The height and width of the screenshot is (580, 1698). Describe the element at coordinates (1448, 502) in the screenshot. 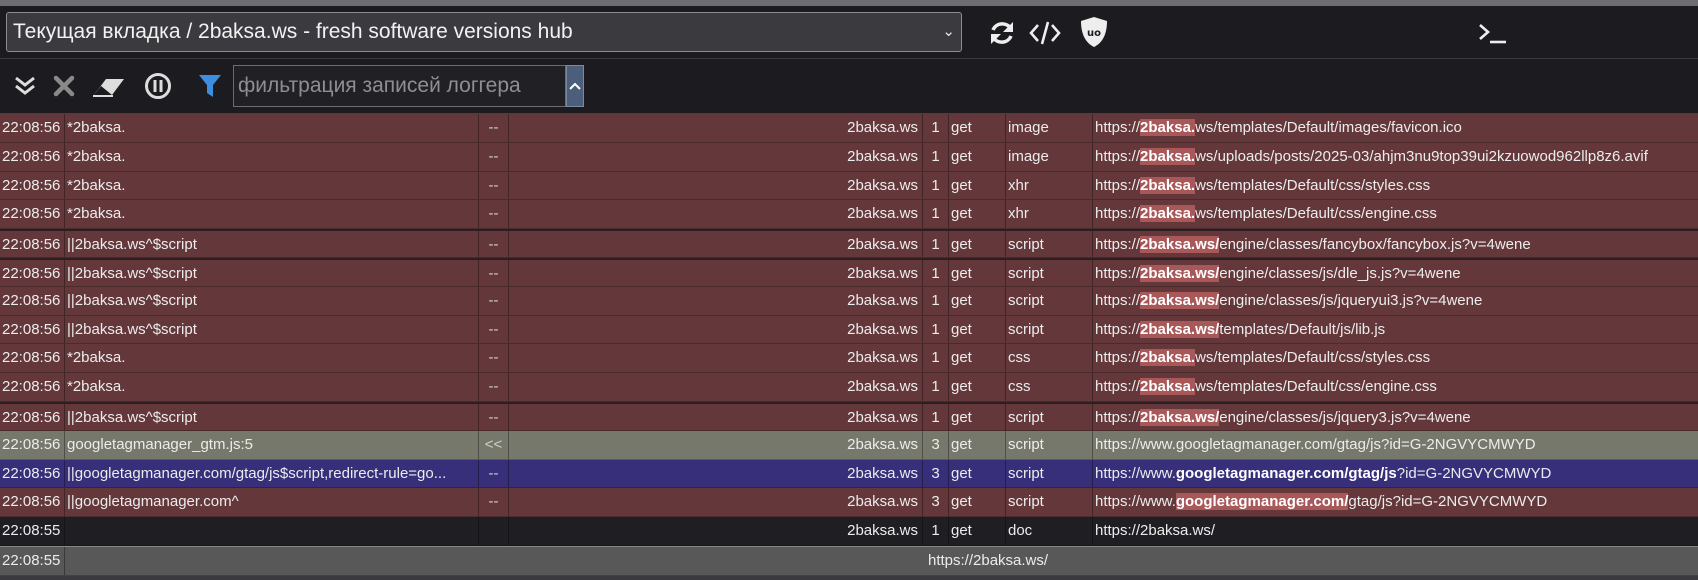

I see `url-suffix: gtag/js?id=G-2NGVYCMWYD` at that location.